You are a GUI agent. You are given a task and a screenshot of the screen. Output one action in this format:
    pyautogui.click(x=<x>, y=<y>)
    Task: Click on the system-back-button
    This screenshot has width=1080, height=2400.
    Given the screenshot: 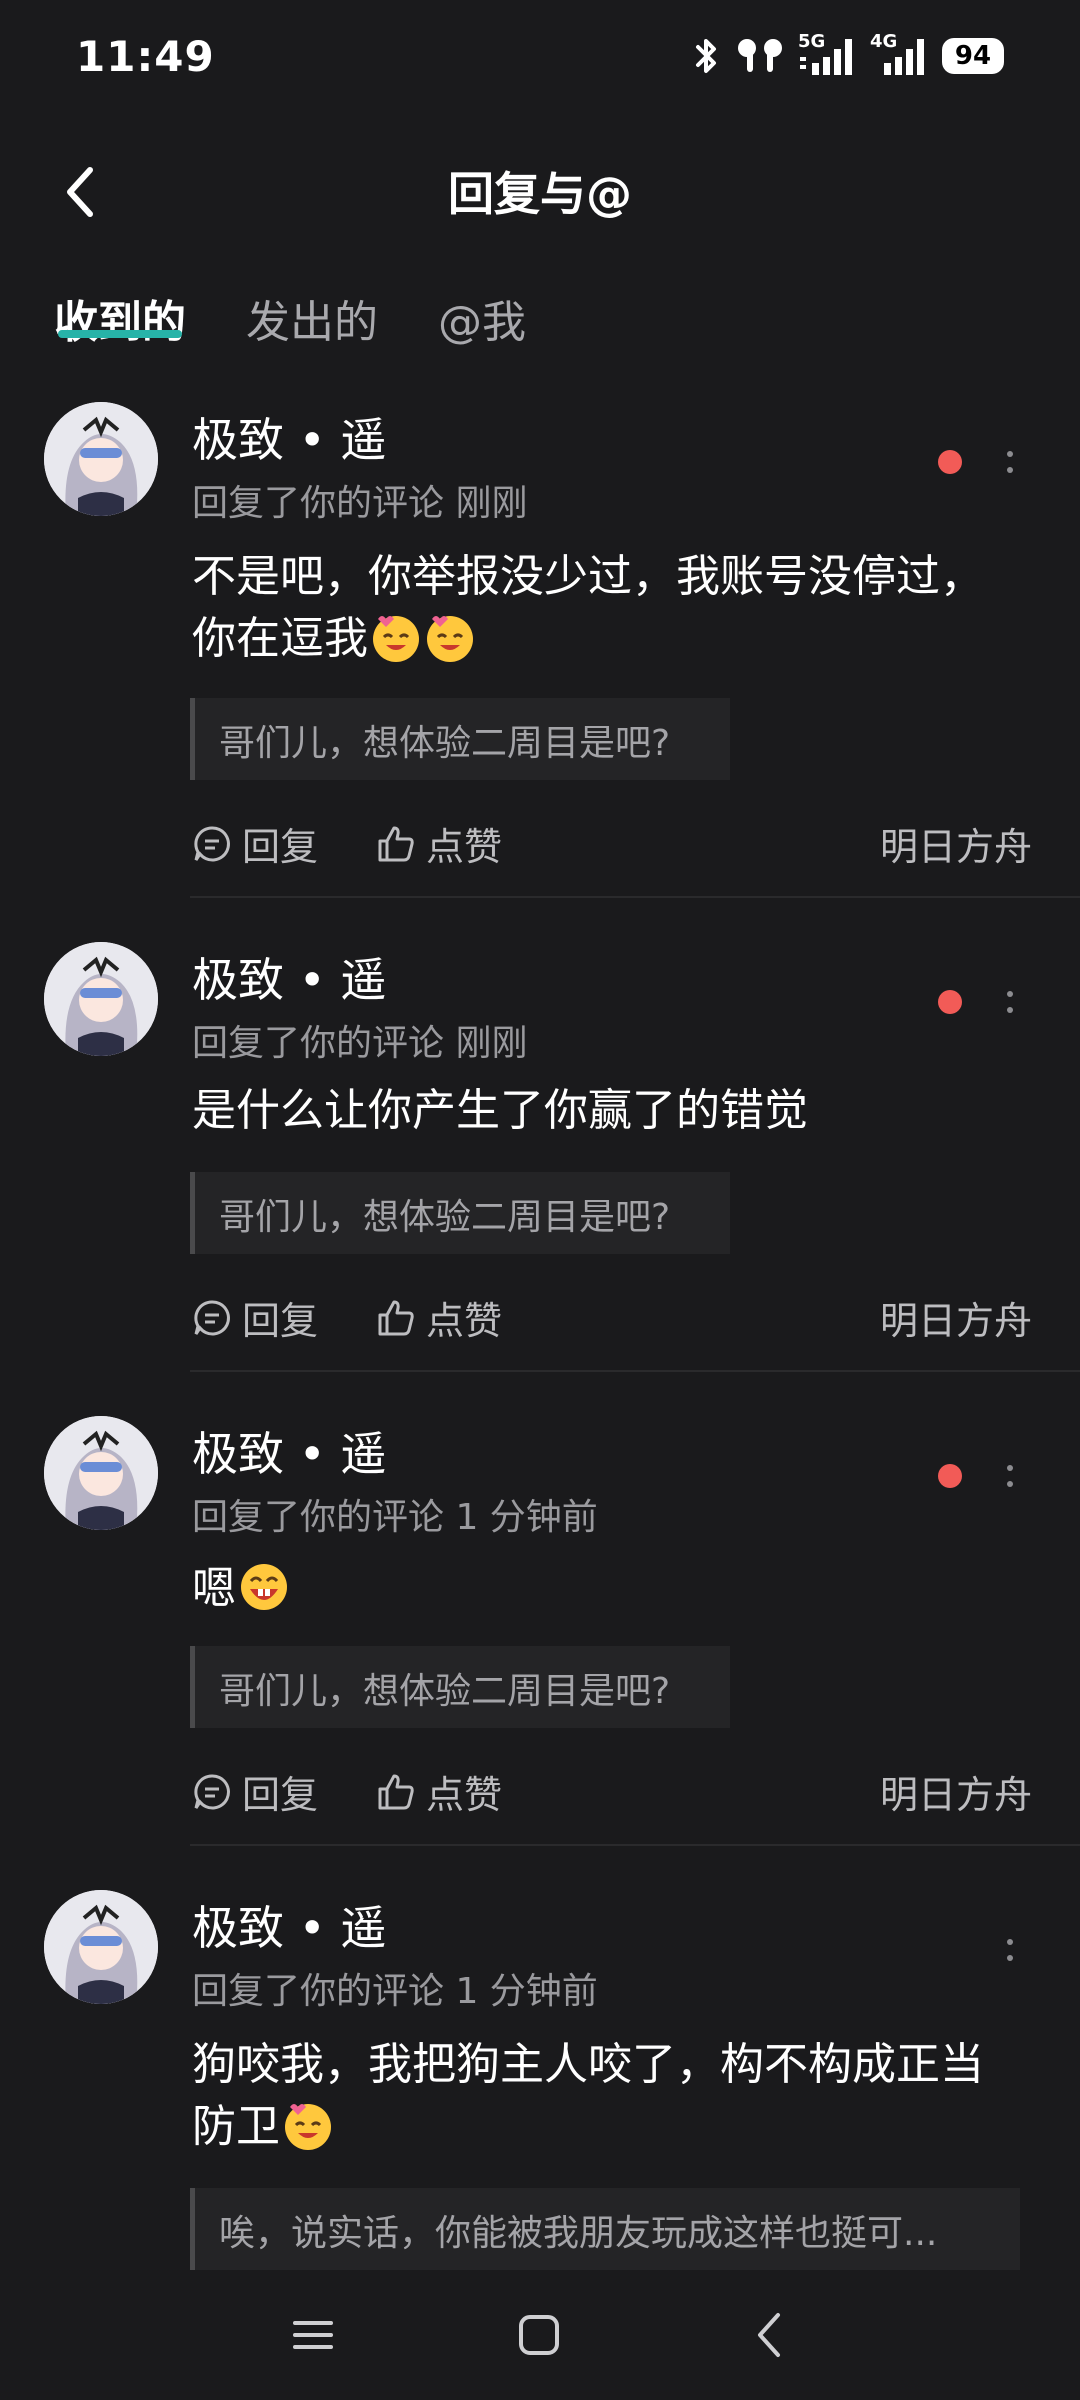 What is the action you would take?
    pyautogui.click(x=769, y=2335)
    